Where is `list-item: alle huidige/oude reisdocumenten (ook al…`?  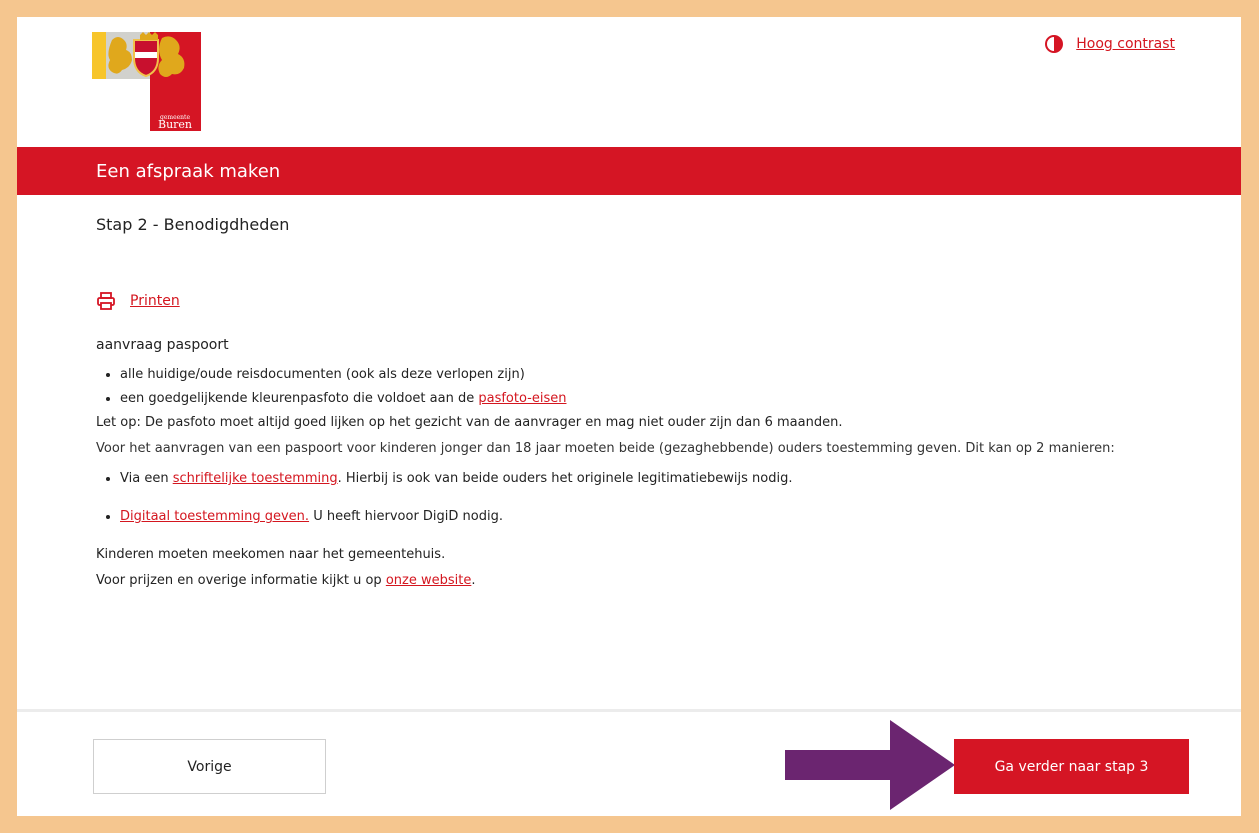
list-item: alle huidige/oude reisdocumenten (ook al… is located at coordinates (668, 375).